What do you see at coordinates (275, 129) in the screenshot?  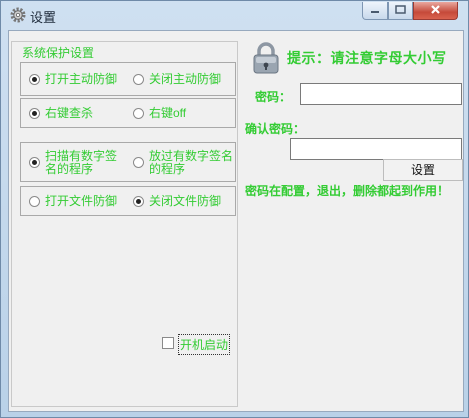 I see `confirm-password-label: 确认密码：` at bounding box center [275, 129].